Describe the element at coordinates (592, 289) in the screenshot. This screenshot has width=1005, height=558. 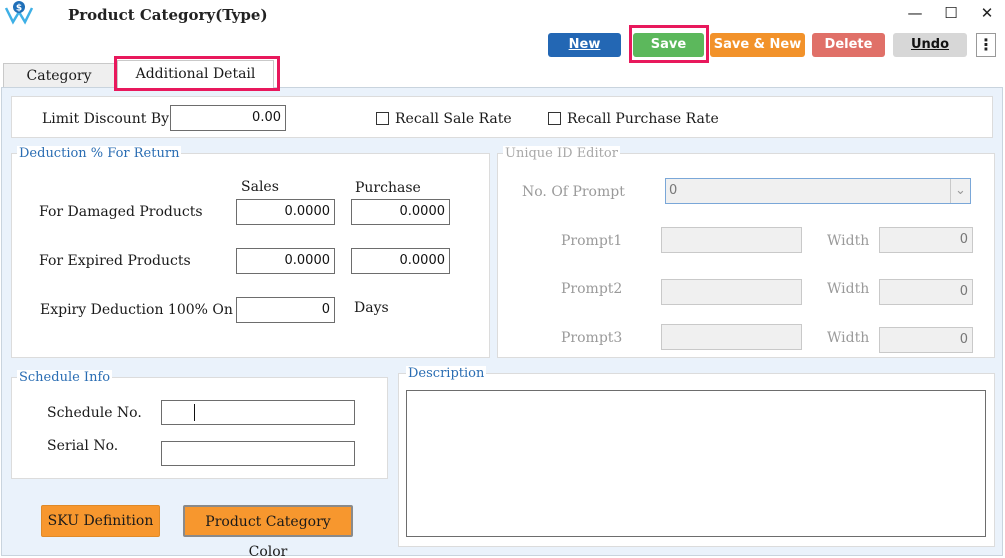
I see `prompt2-label: Prompt2` at that location.